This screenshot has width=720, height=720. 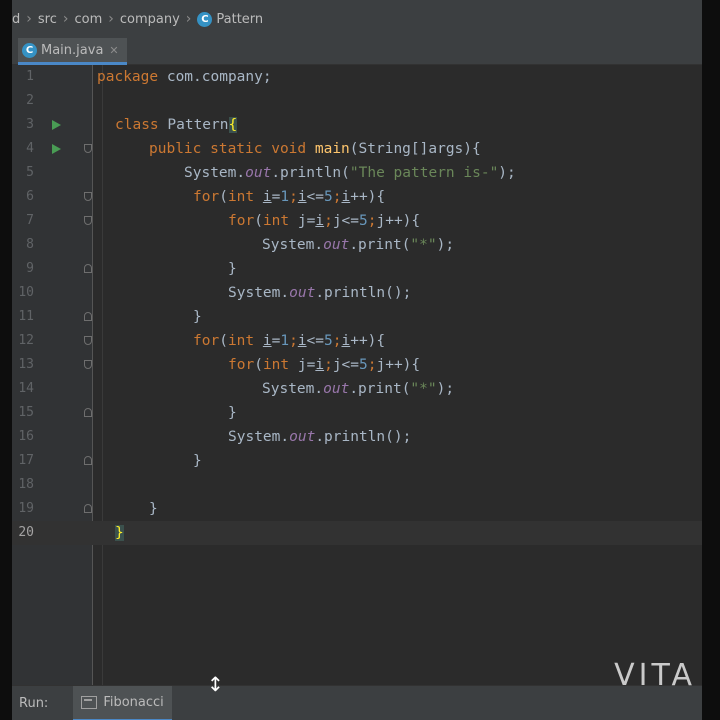 I want to click on code-text: public static void main(String[]args){, so click(x=315, y=149).